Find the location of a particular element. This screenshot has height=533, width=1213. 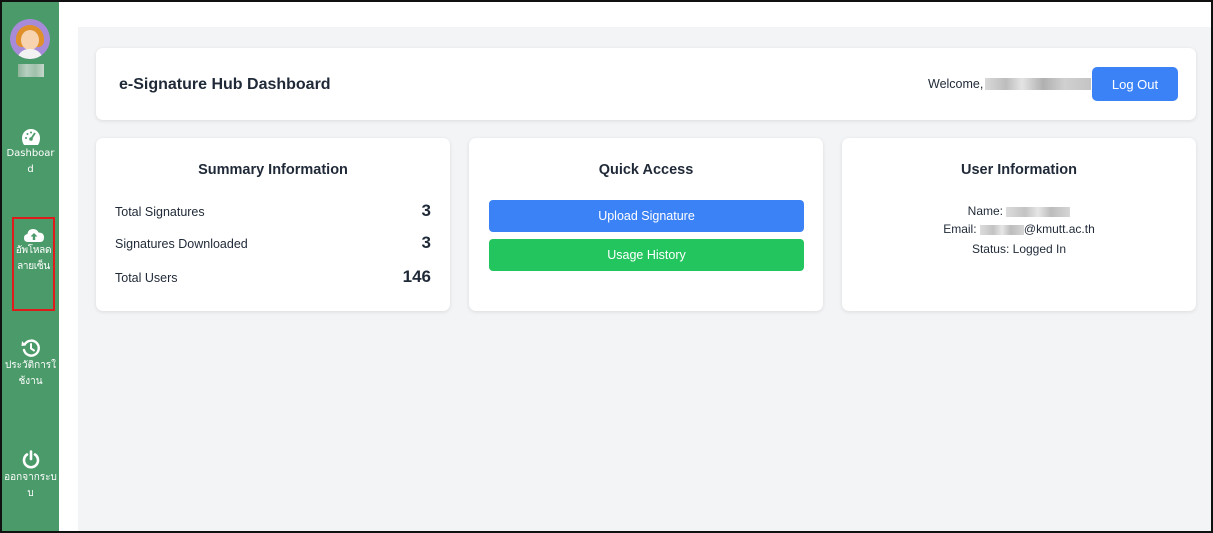

email-domain: @kmutt.ac.th is located at coordinates (1059, 229).